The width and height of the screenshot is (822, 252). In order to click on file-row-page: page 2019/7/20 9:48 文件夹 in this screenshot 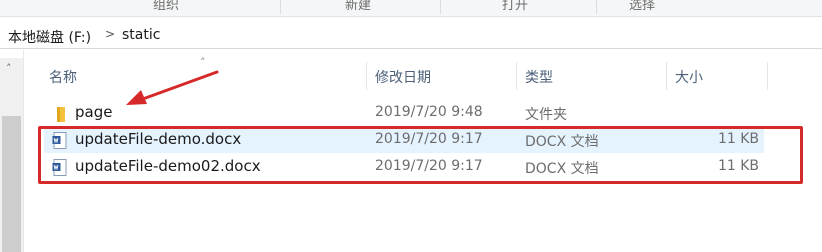, I will do `click(404, 113)`.